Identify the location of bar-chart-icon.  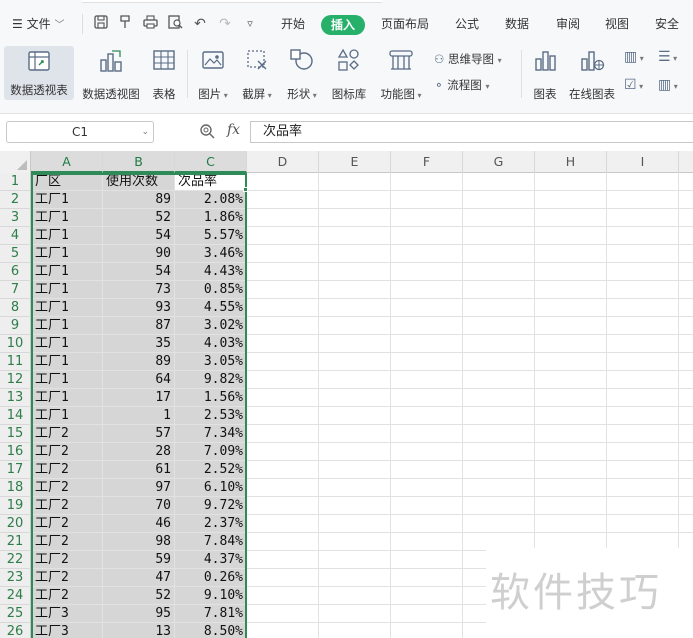
(545, 61).